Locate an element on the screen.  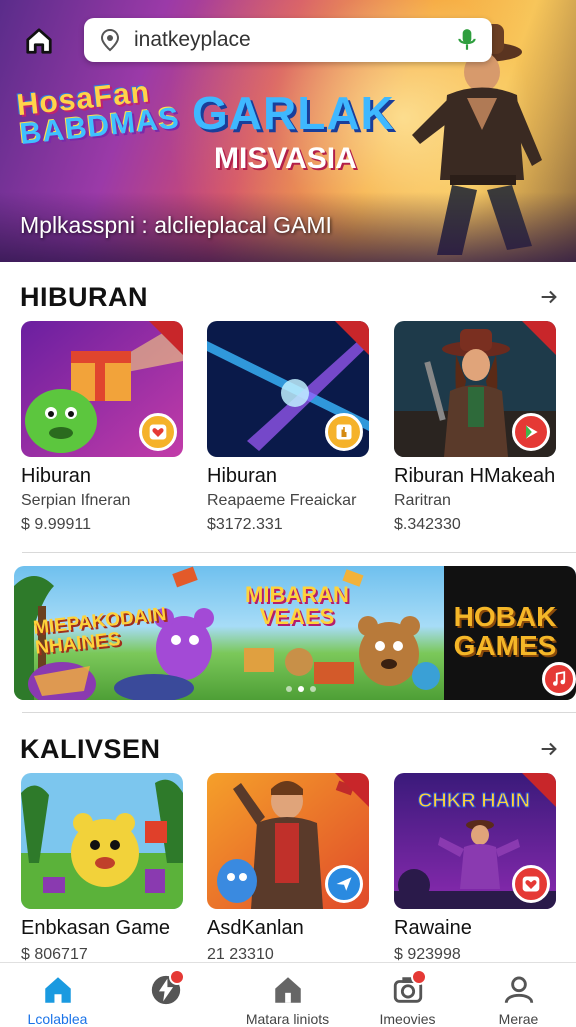
hand-icon is located at coordinates (344, 432).